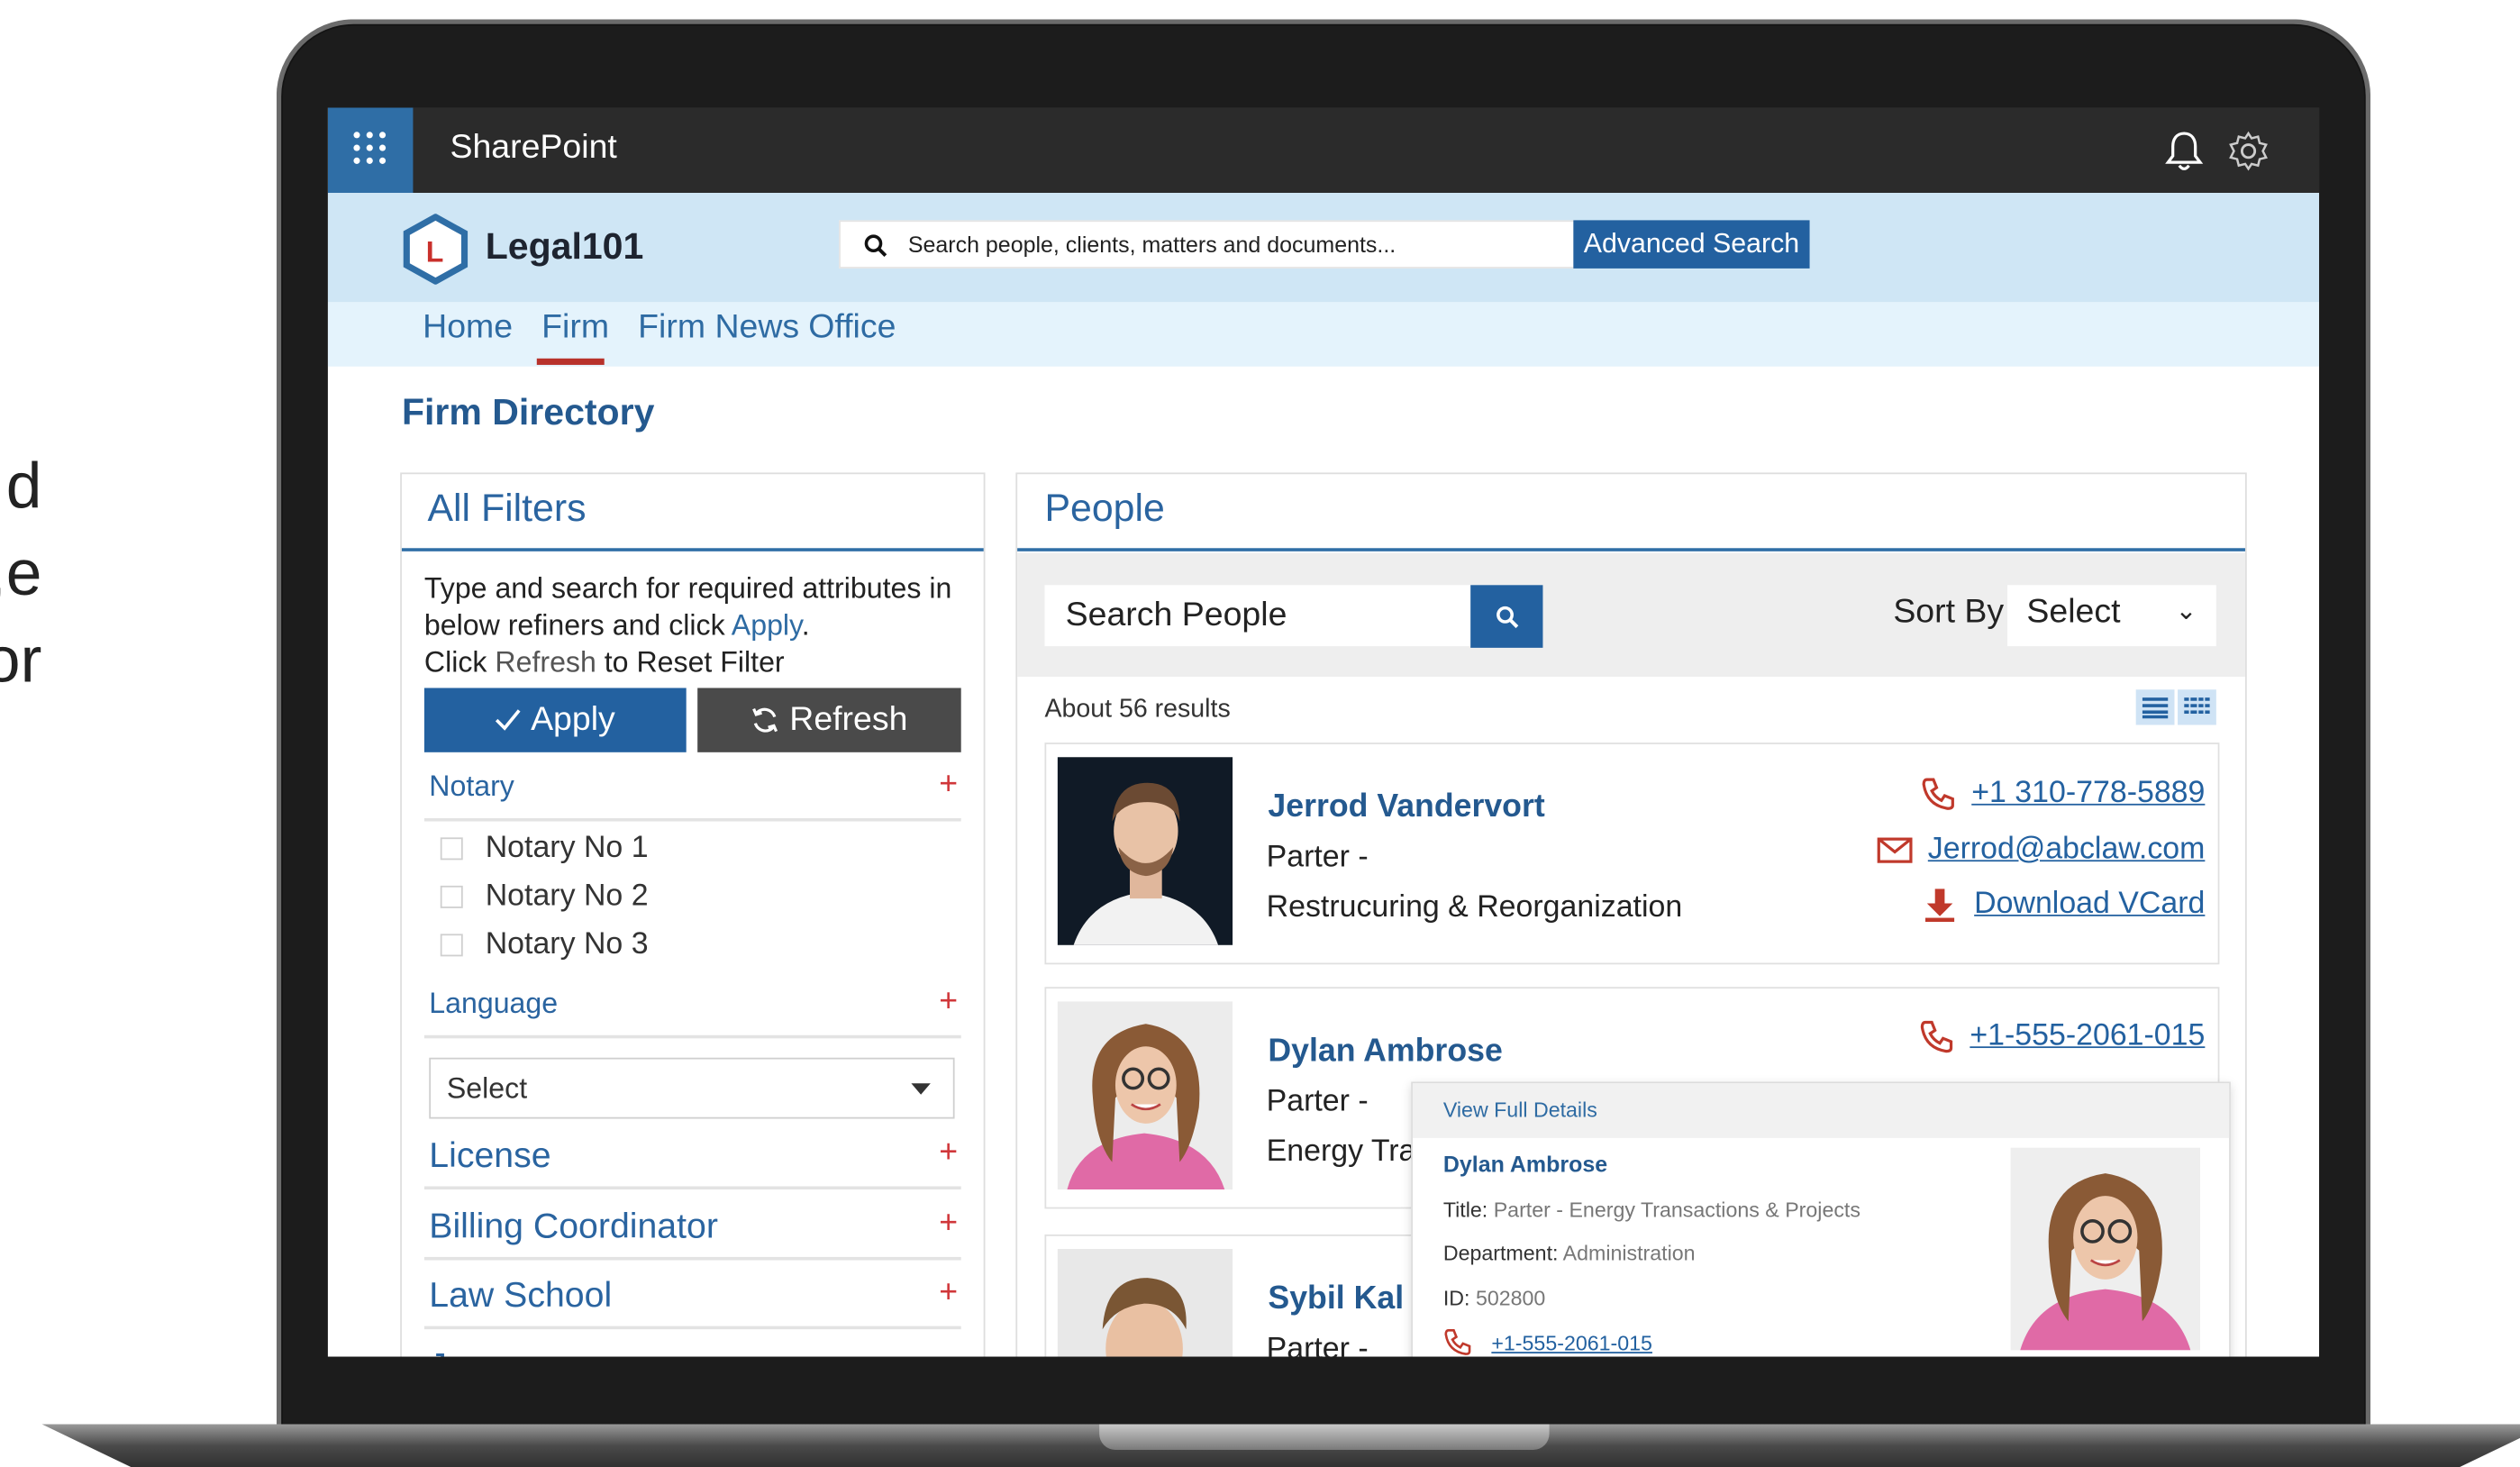 This screenshot has height=1467, width=2520. I want to click on advanced-search-button: Advanced Search, so click(1691, 244).